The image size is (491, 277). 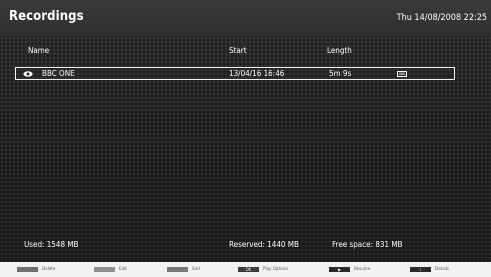 I want to click on yellow-button-icon, so click(x=177, y=269).